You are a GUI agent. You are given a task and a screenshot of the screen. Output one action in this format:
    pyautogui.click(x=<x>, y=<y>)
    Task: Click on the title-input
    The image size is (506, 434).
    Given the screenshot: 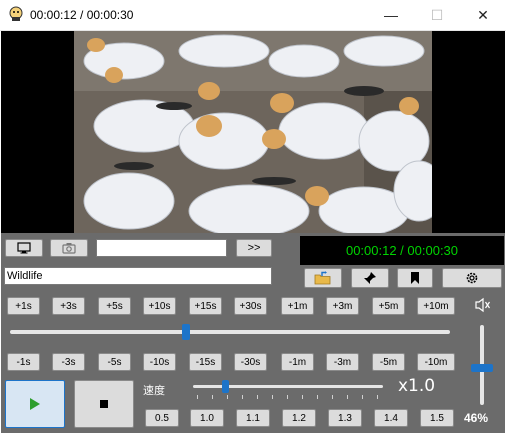 What is the action you would take?
    pyautogui.click(x=138, y=276)
    